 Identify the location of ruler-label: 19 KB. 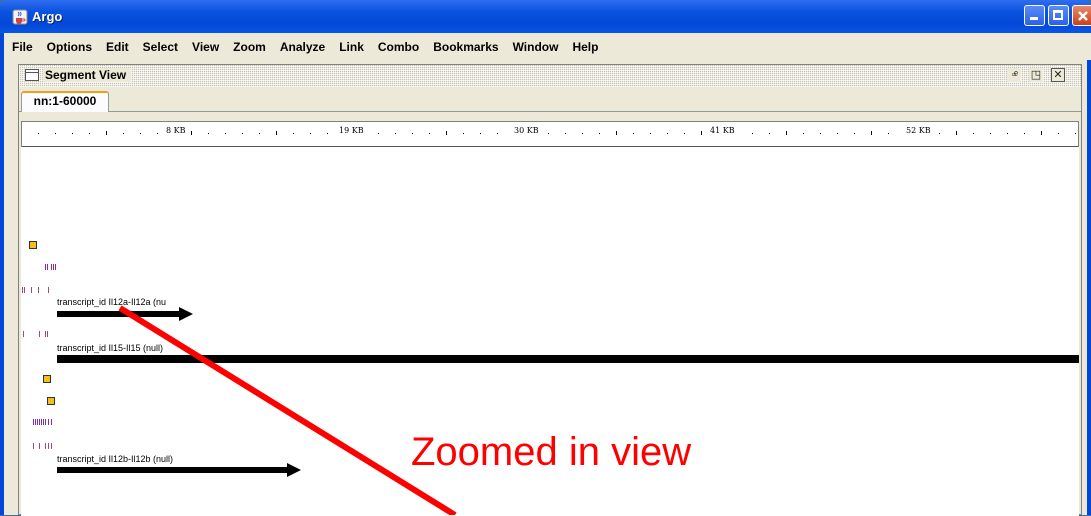
(351, 130).